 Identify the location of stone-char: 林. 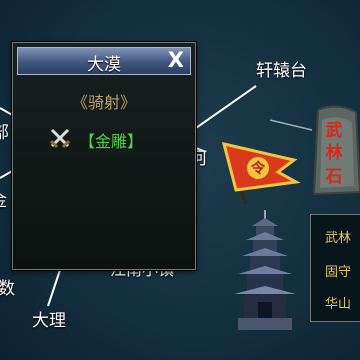
(334, 152).